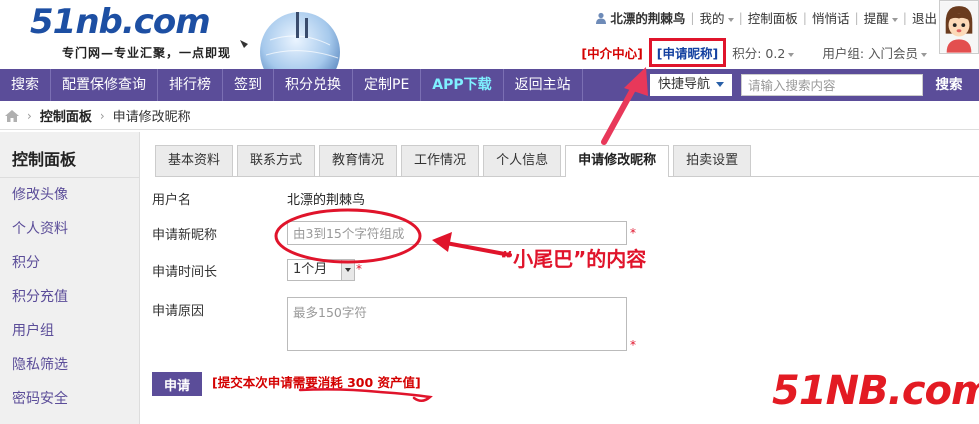 Image resolution: width=979 pixels, height=424 pixels. What do you see at coordinates (573, 259) in the screenshot?
I see `annotation-text: “小尾巴”的内容` at bounding box center [573, 259].